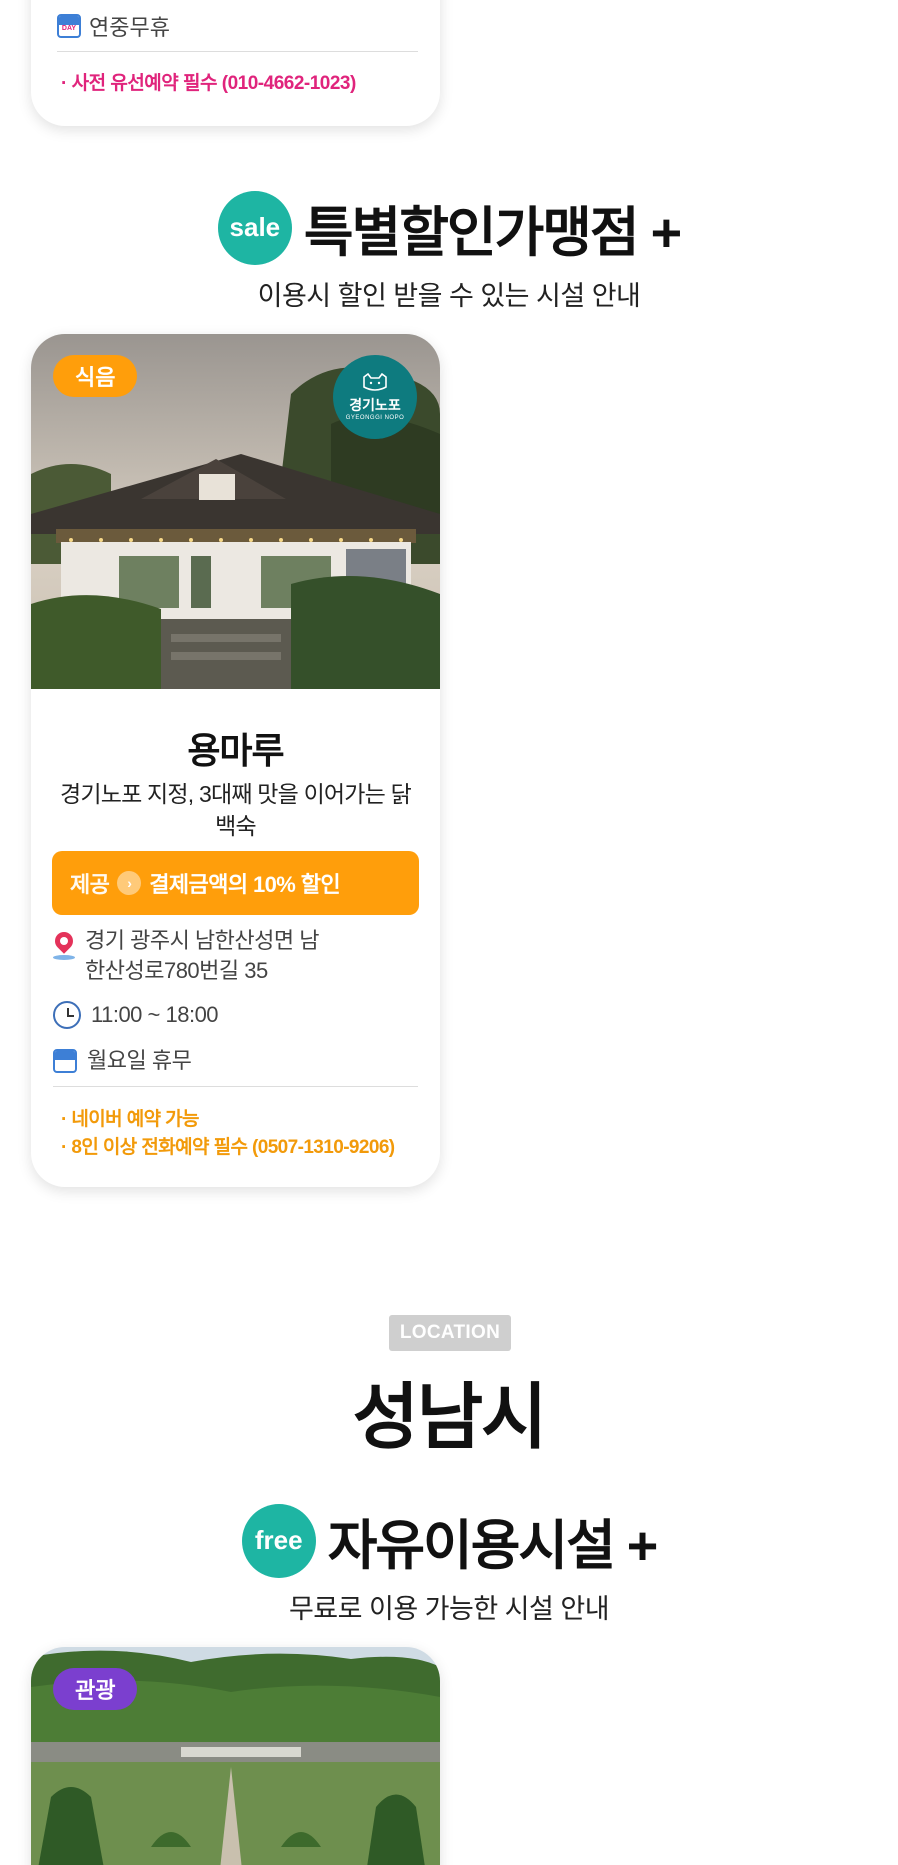 The width and height of the screenshot is (898, 1865). I want to click on holiday-text: 연중무휴, so click(129, 27).